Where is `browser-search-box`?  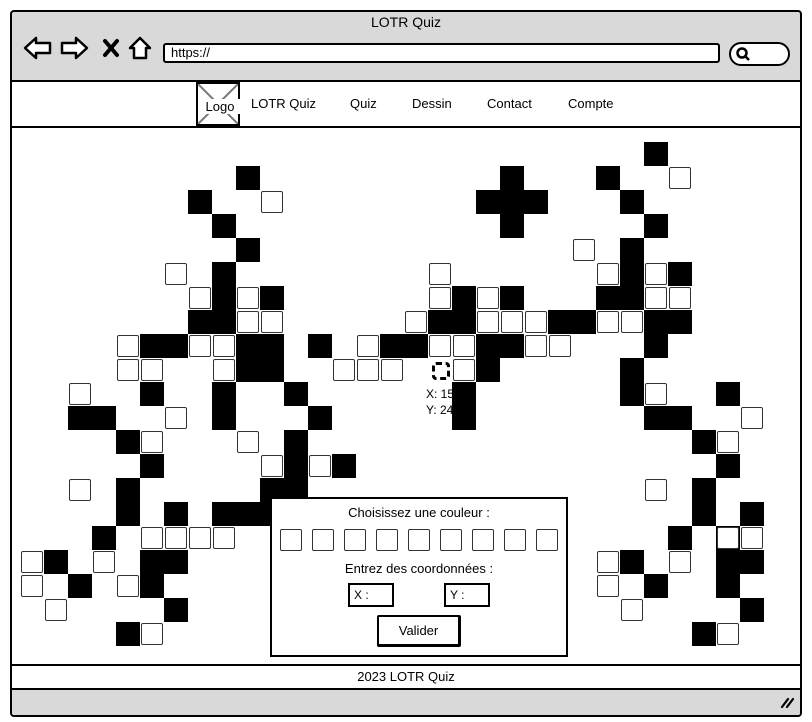
browser-search-box is located at coordinates (759, 54).